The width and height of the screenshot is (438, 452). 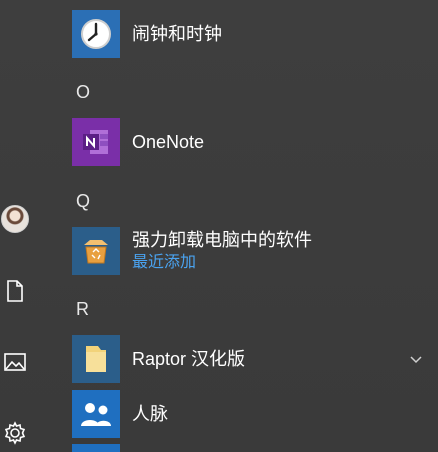 What do you see at coordinates (255, 414) in the screenshot?
I see `app-item-people: 人脉` at bounding box center [255, 414].